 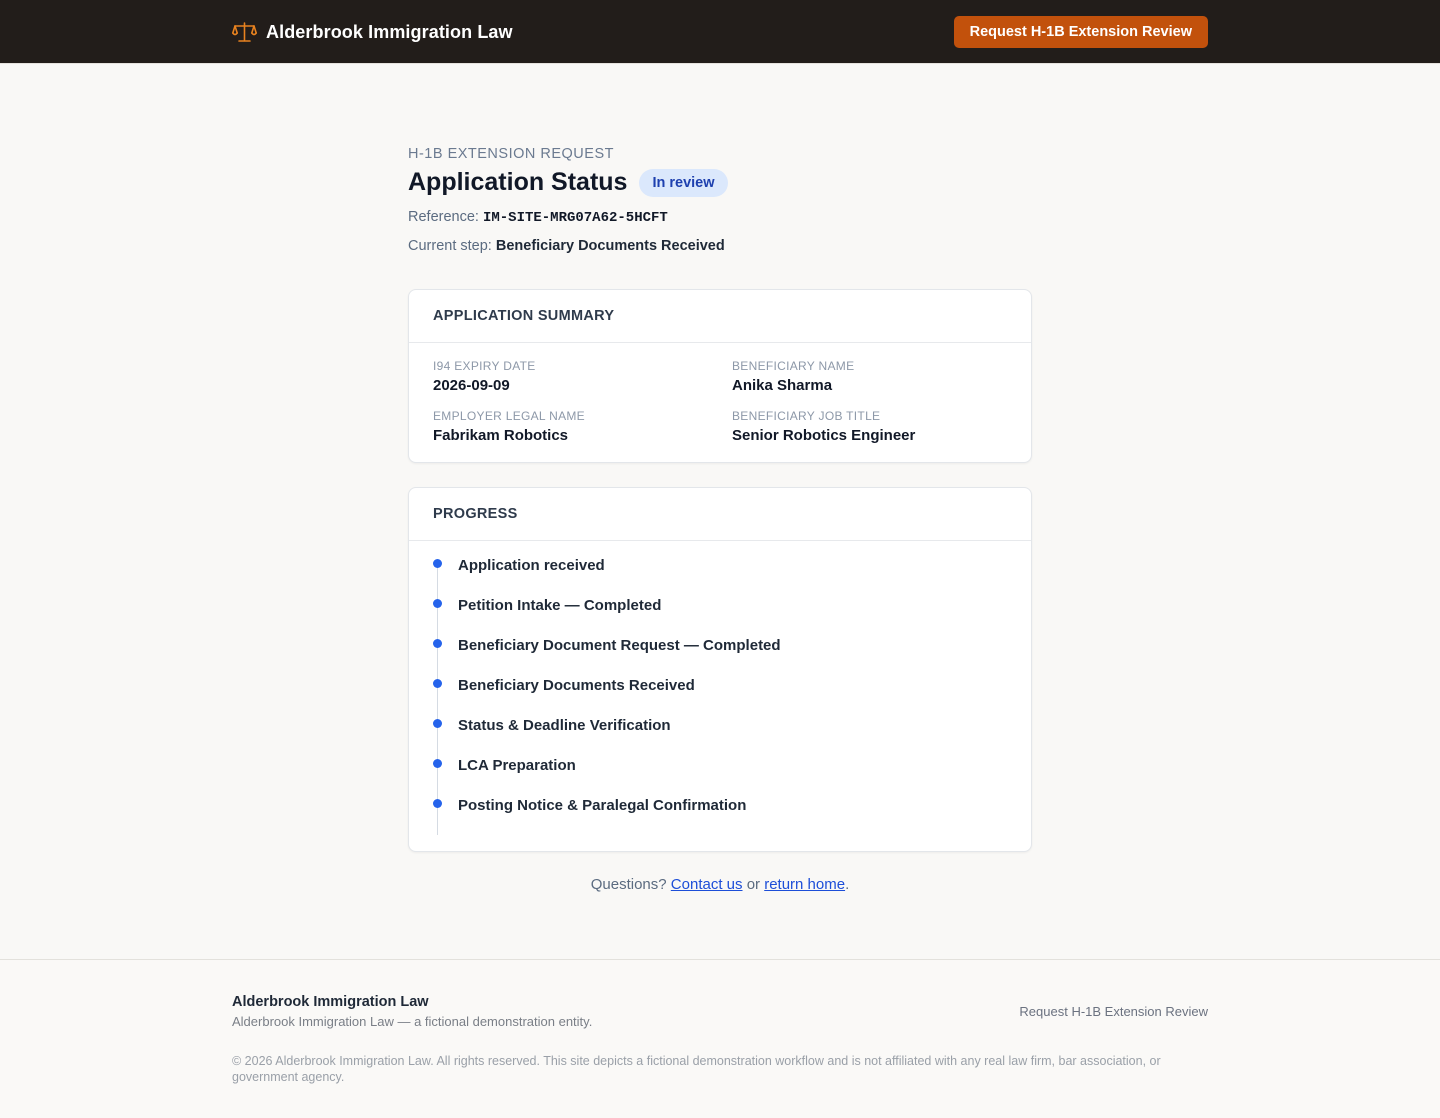 What do you see at coordinates (511, 154) in the screenshot?
I see `page-eyebrow: H-1B EXTENSION REQUEST` at bounding box center [511, 154].